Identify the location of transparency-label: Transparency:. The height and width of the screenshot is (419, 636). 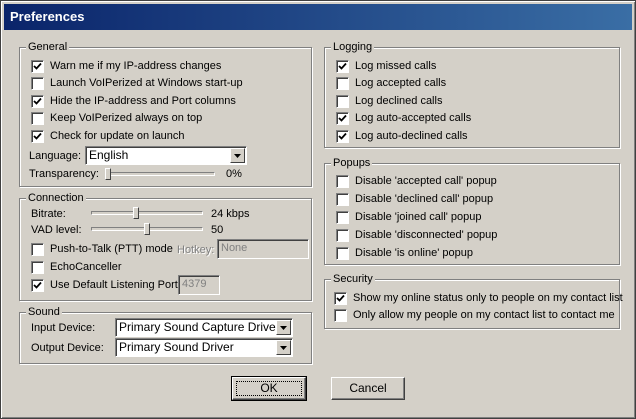
(64, 174).